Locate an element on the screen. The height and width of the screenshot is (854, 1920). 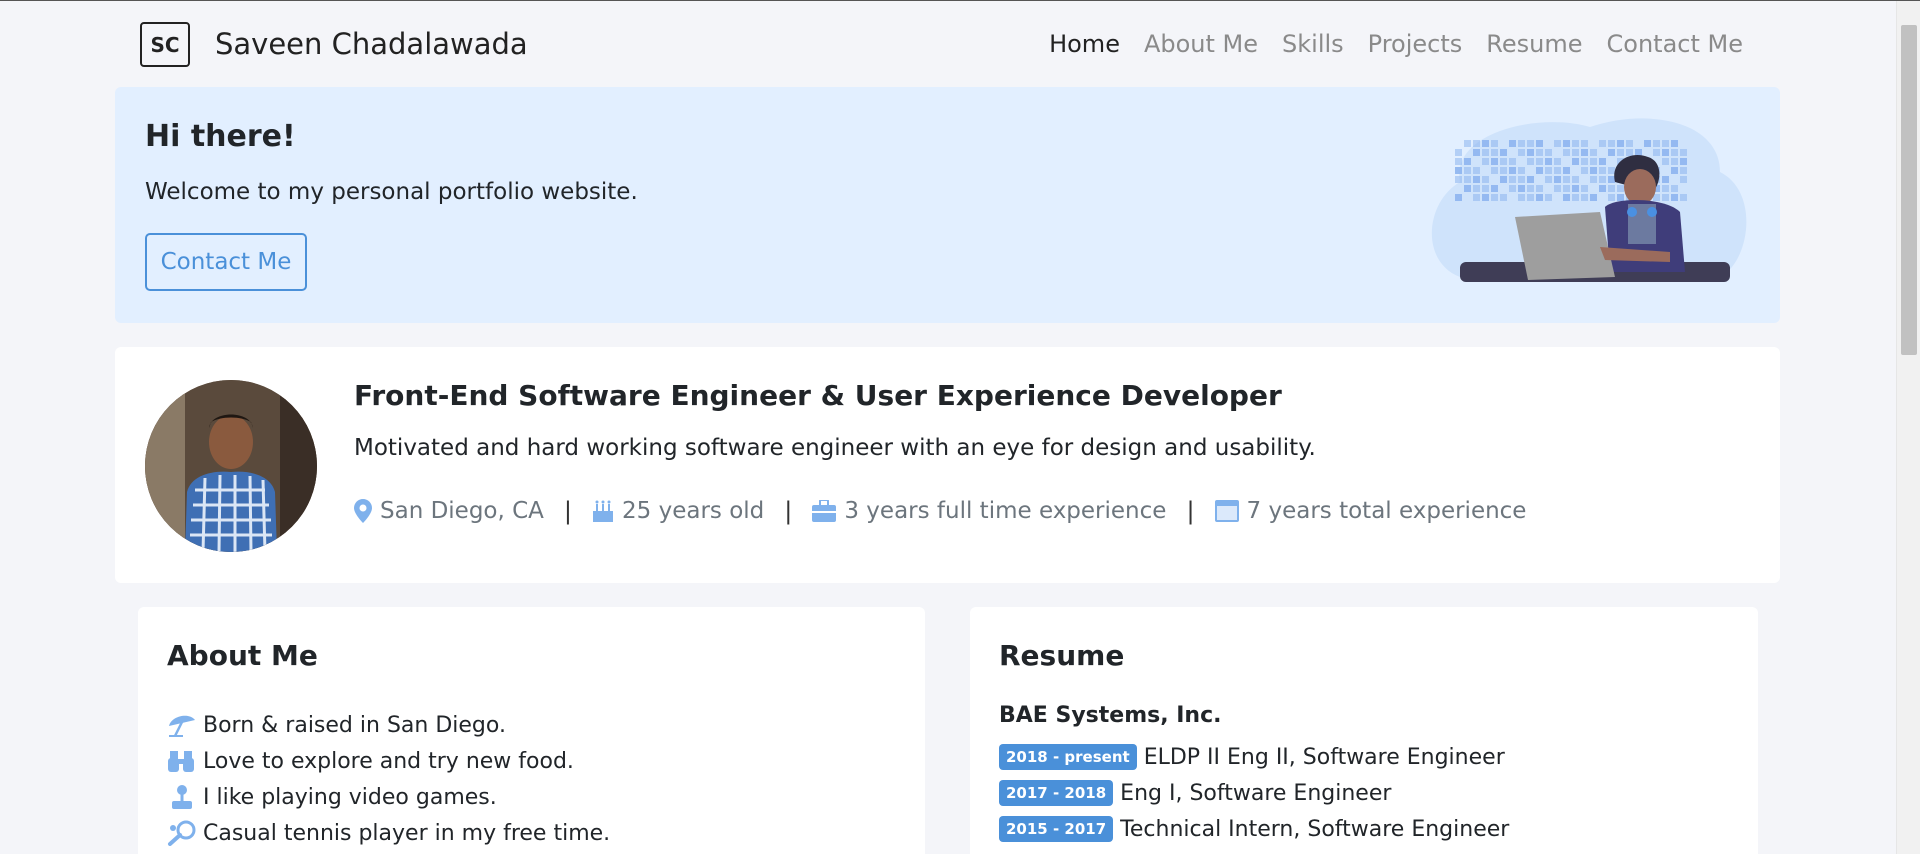
brand-logo: SC is located at coordinates (165, 44).